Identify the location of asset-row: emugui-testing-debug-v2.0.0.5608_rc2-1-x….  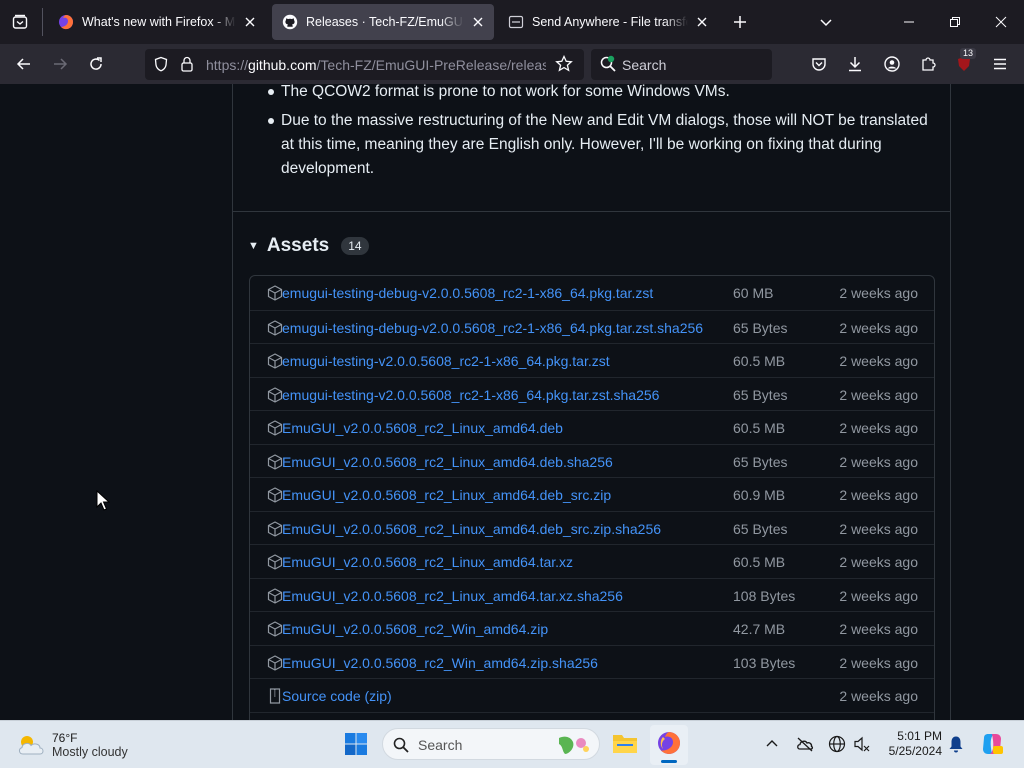
(592, 293).